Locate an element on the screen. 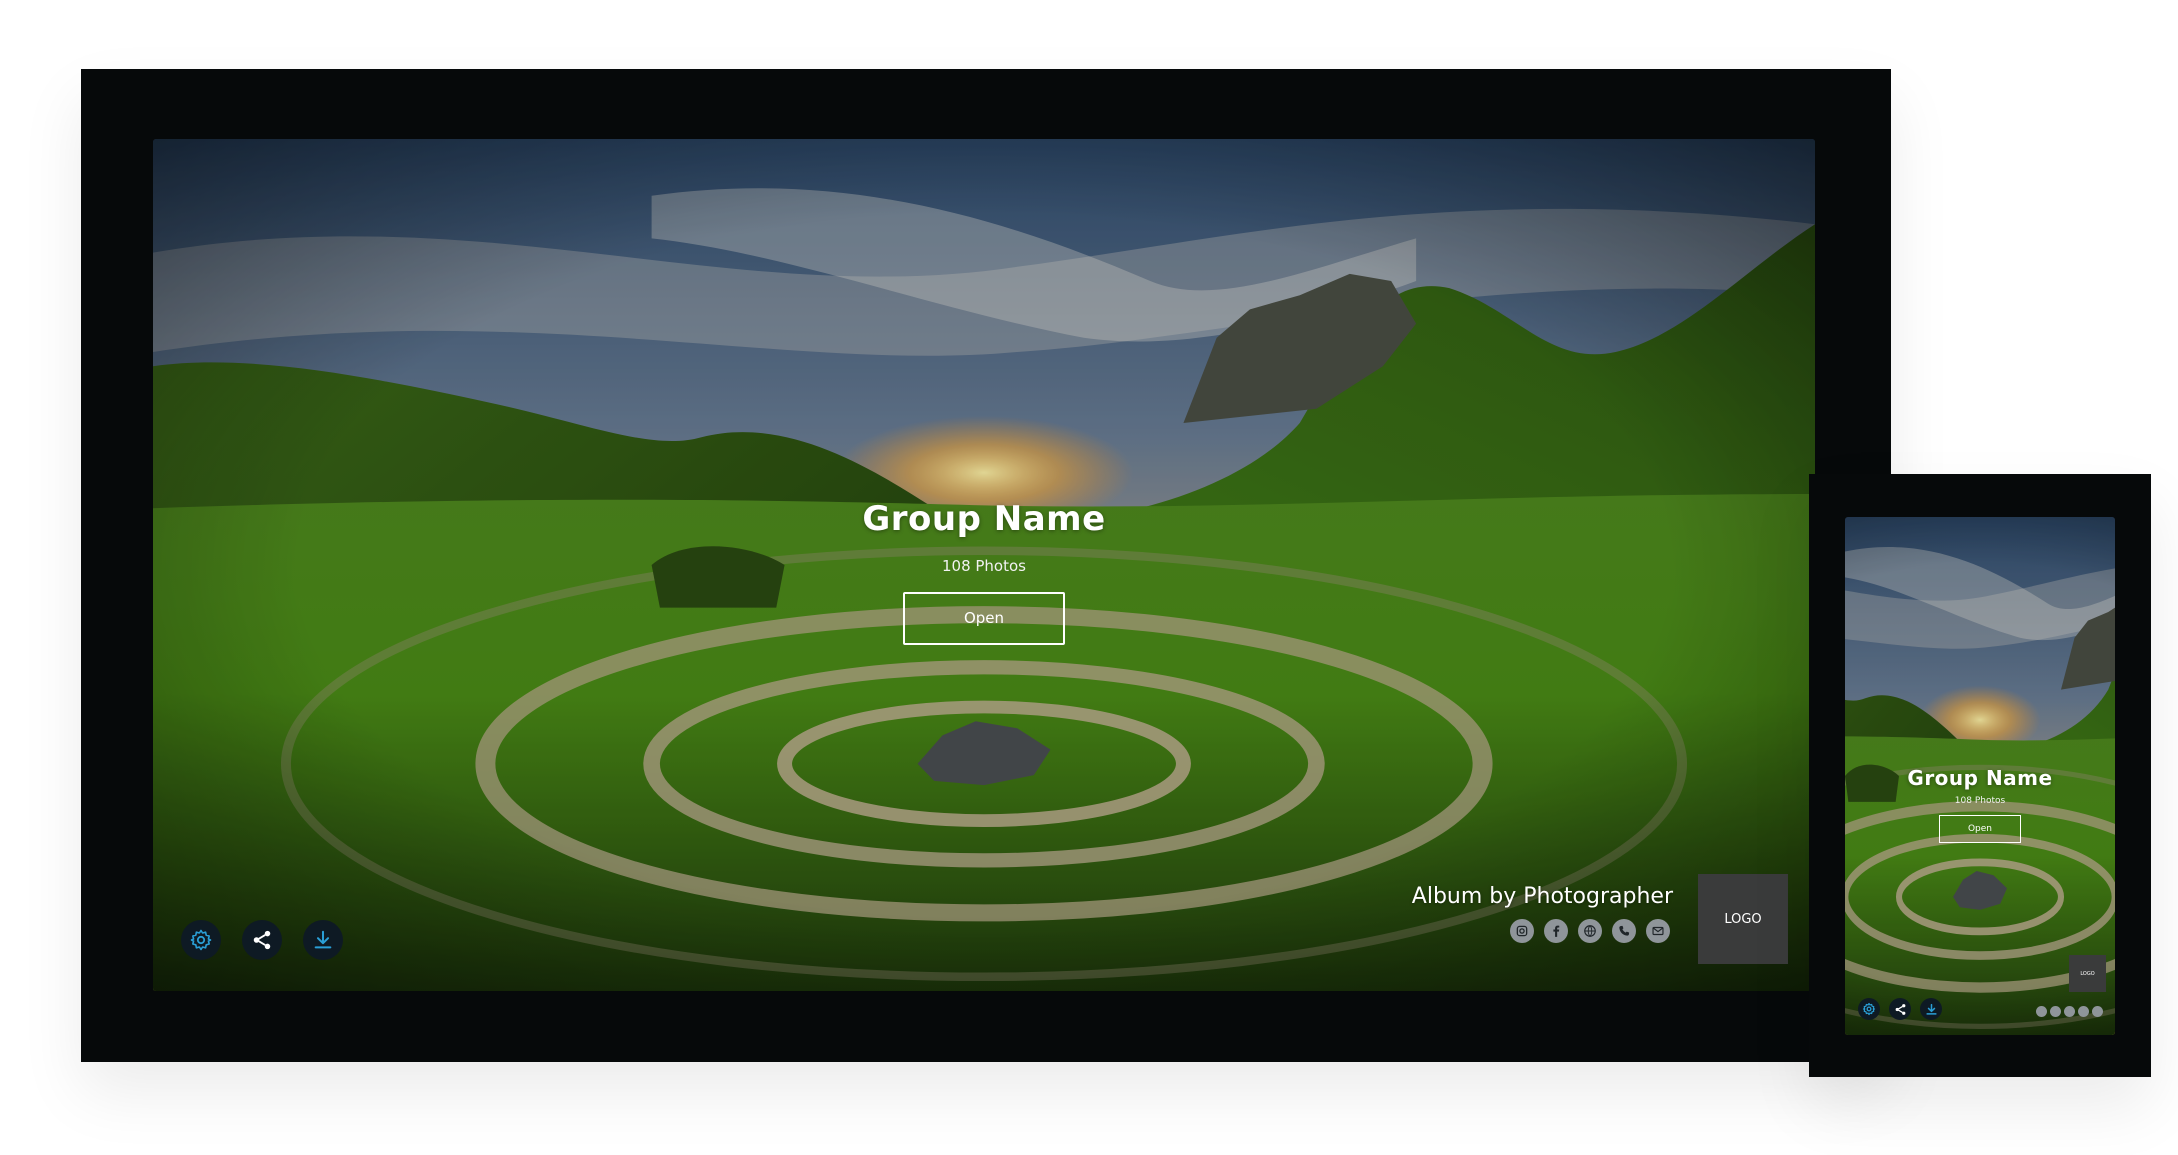 This screenshot has width=2178, height=1155. album-credit: Album by Photographer is located at coordinates (1542, 896).